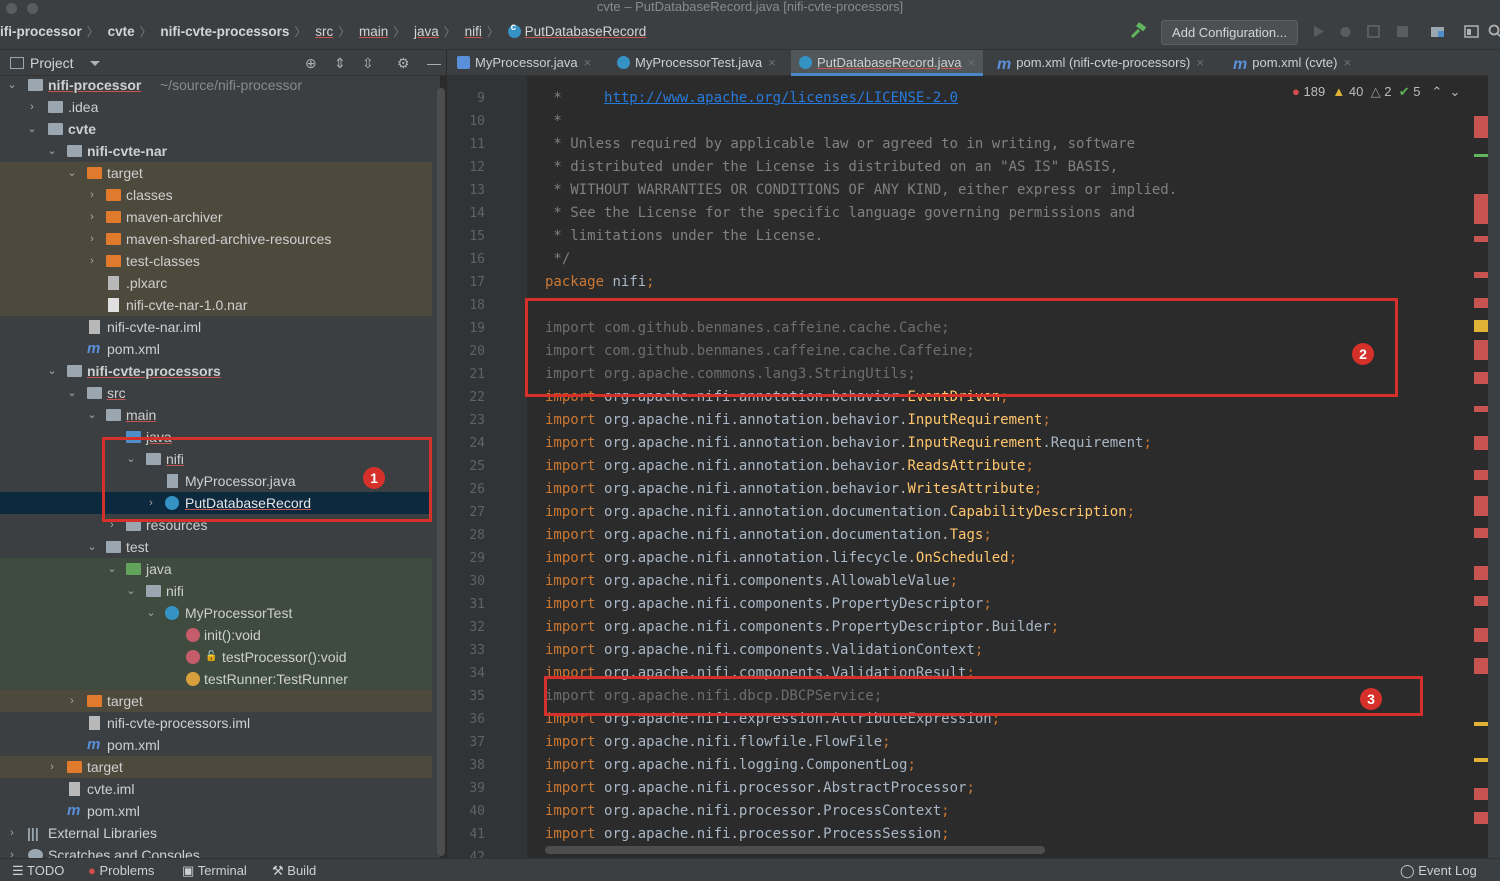 The height and width of the screenshot is (881, 1500). Describe the element at coordinates (1471, 31) in the screenshot. I see `layout-icon` at that location.